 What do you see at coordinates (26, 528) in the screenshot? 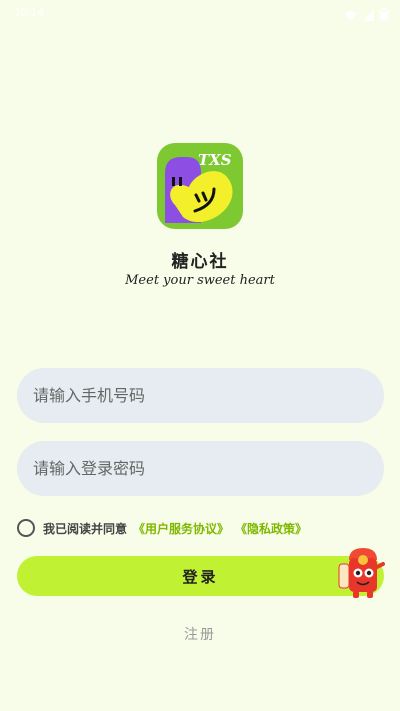
I see `radio-unchecked-icon` at bounding box center [26, 528].